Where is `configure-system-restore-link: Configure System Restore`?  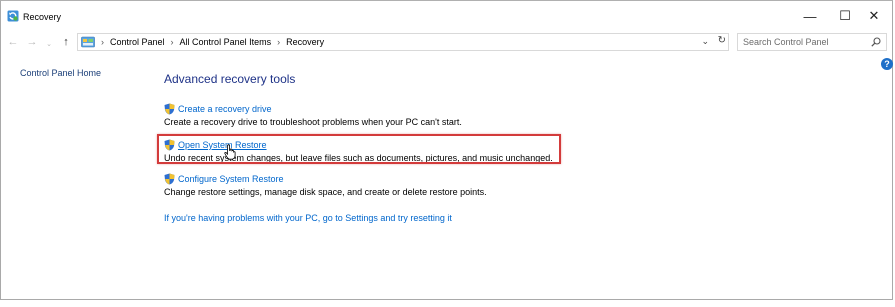
configure-system-restore-link: Configure System Restore is located at coordinates (231, 179).